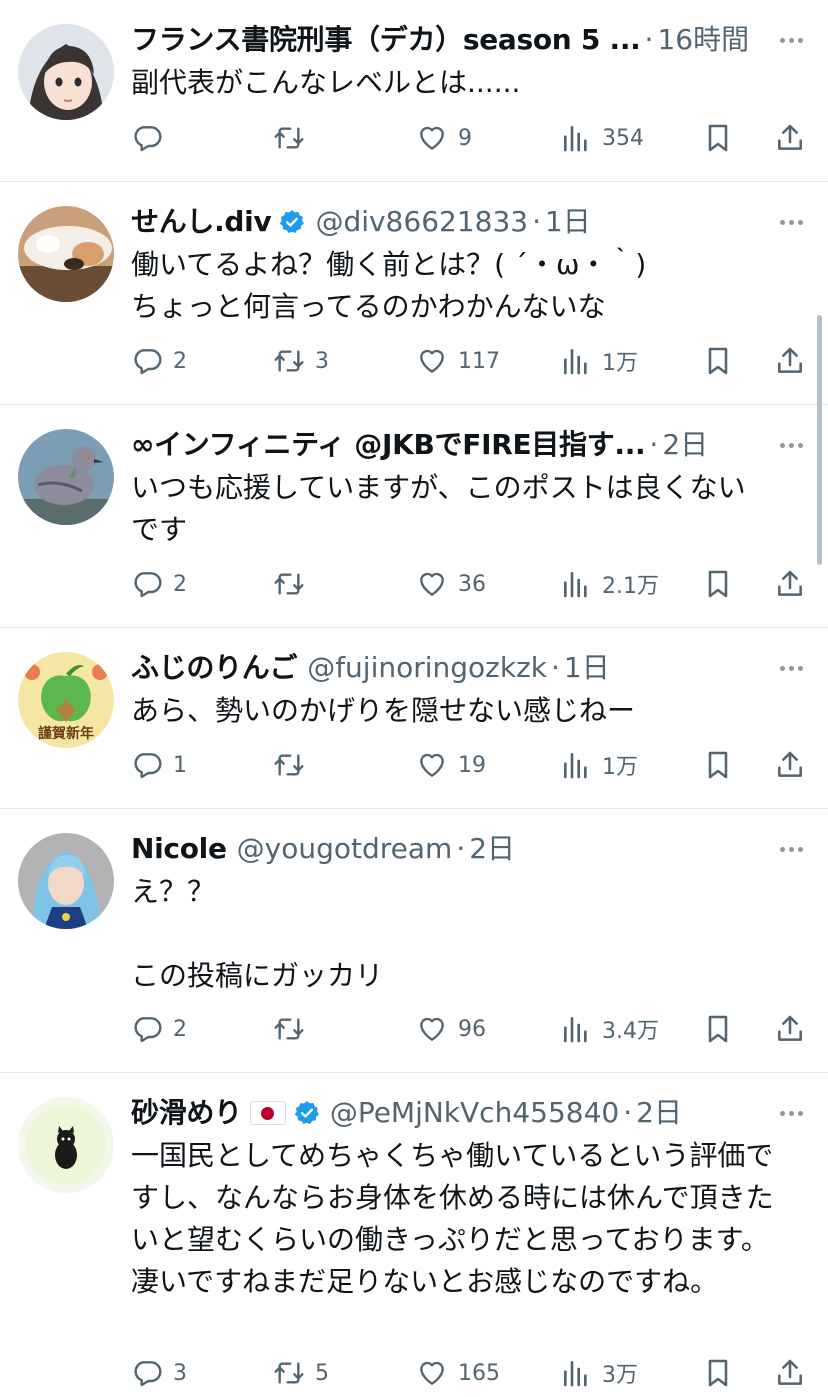 The image size is (828, 1397). I want to click on tweet-header: Nicole @yougotdream · 2日, so click(444, 849).